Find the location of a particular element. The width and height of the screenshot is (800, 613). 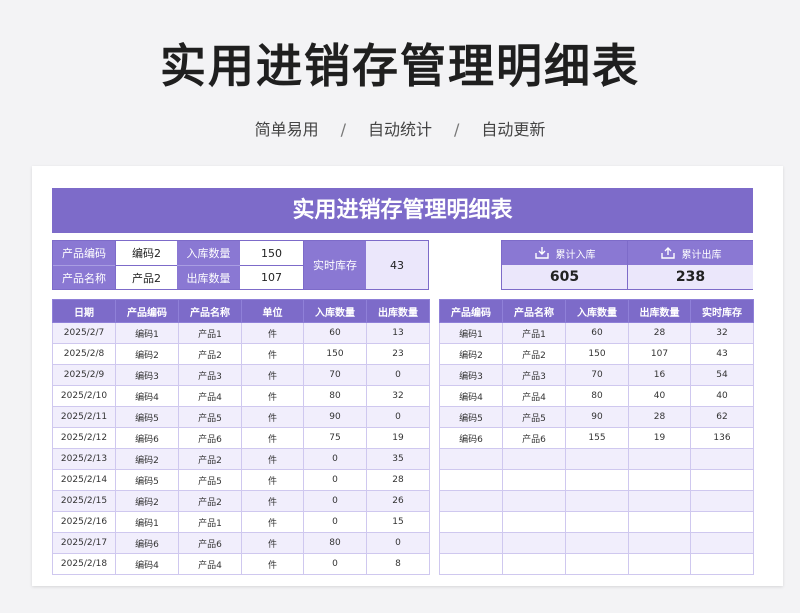

table-cell: 16 is located at coordinates (659, 375).